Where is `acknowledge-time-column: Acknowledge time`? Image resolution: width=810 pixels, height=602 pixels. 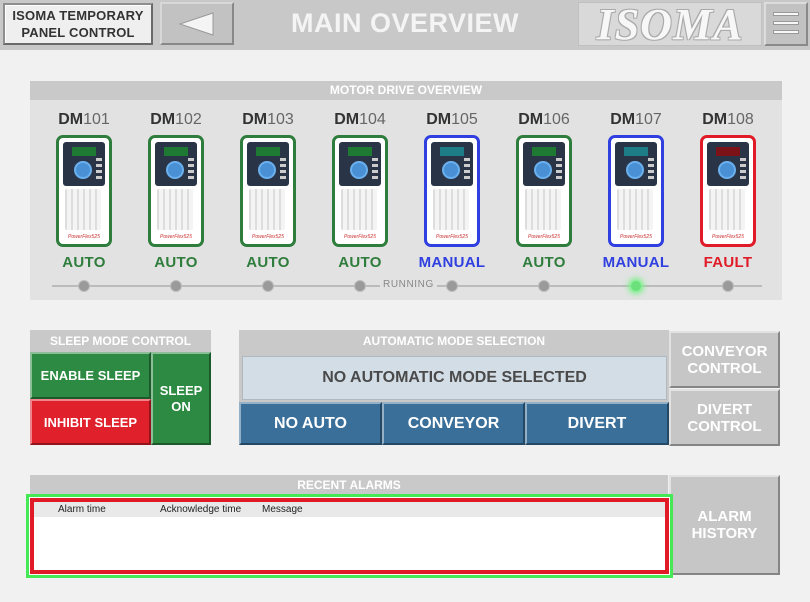 acknowledge-time-column: Acknowledge time is located at coordinates (200, 509).